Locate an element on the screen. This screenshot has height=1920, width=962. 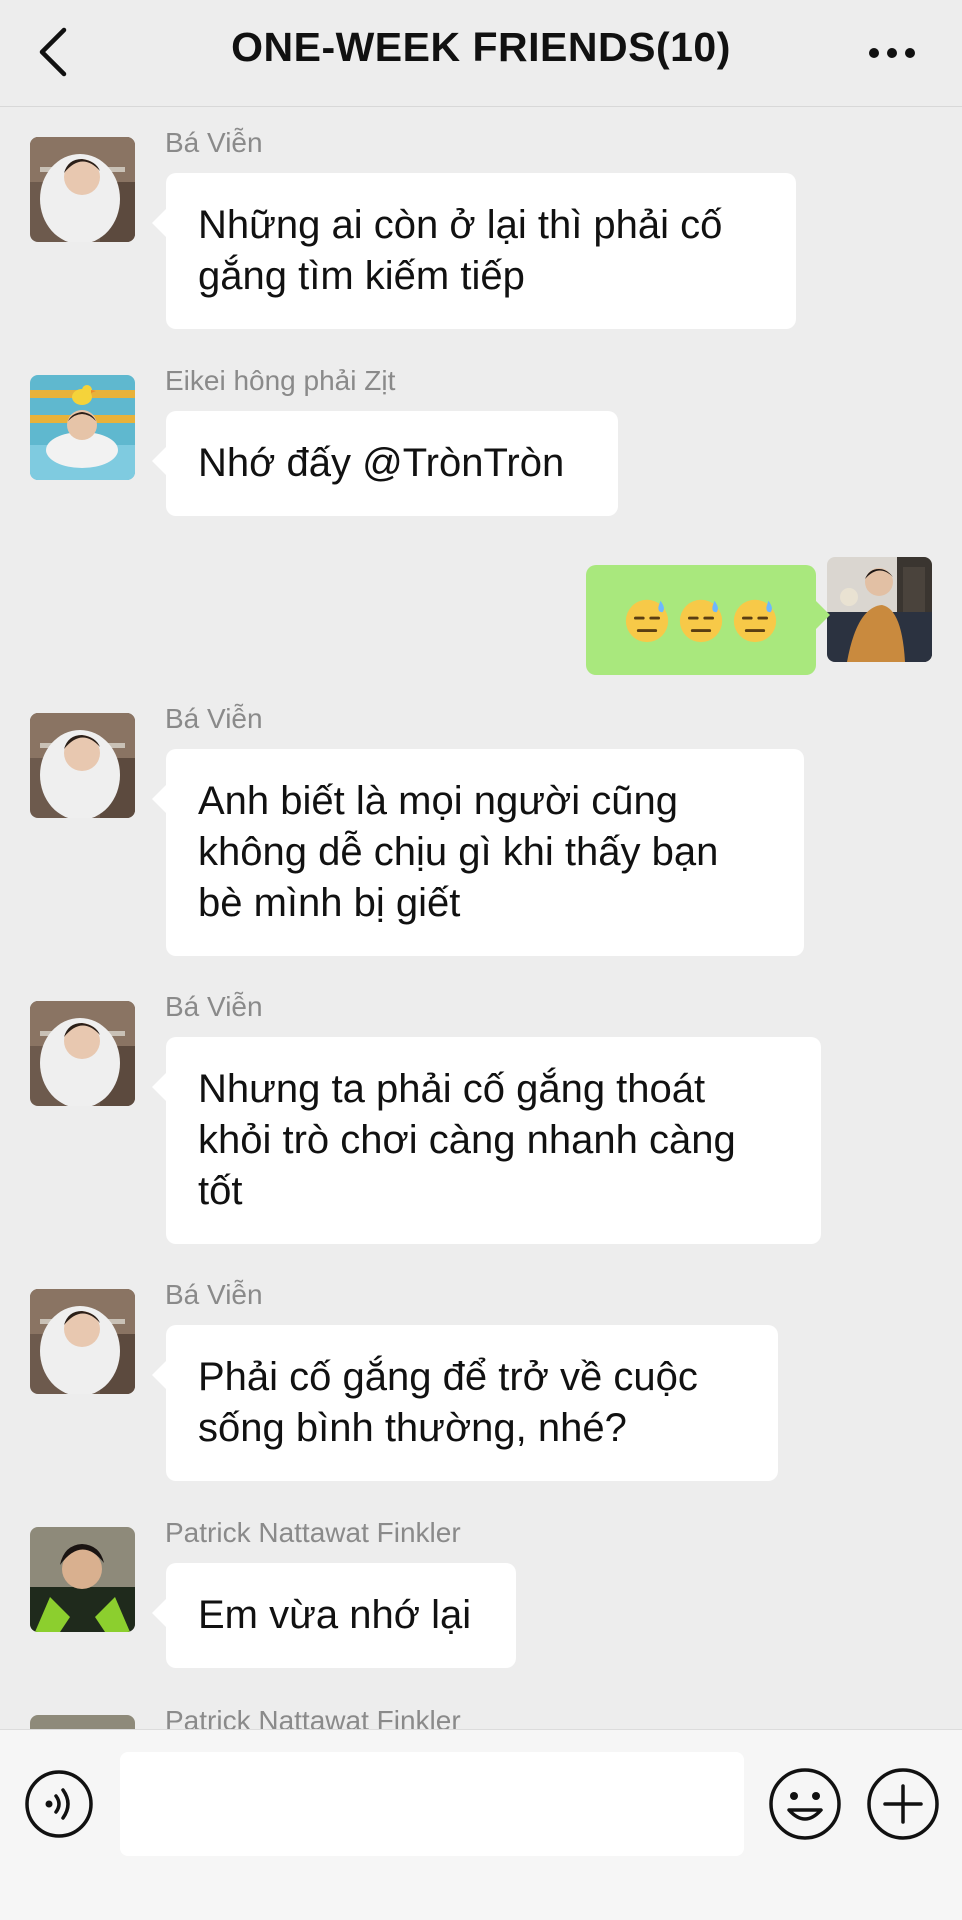
message-bubble: Nhớ đấy @TrònTròn is located at coordinates (385, 463).